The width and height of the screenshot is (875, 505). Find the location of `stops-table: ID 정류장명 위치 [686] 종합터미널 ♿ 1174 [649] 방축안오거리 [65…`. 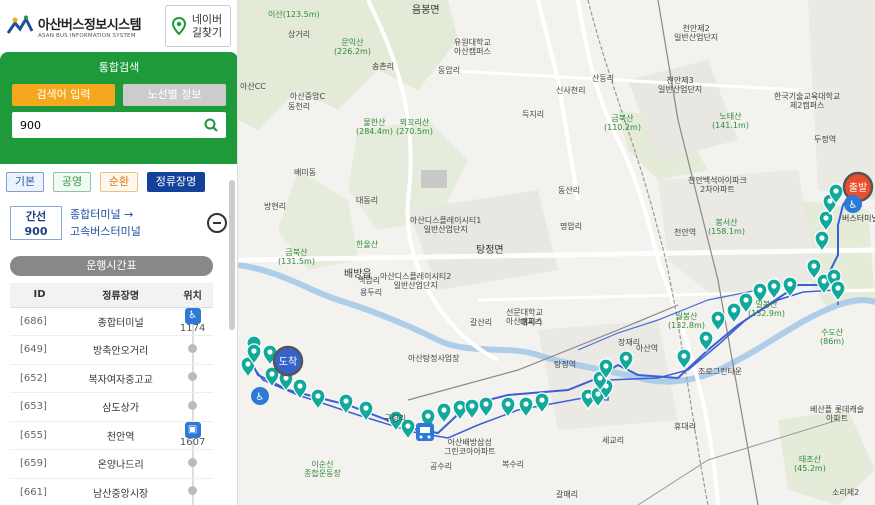

stops-table: ID 정류장명 위치 [686] 종합터미널 ♿ 1174 [649] 방축안오거리 [65… is located at coordinates (111, 394).